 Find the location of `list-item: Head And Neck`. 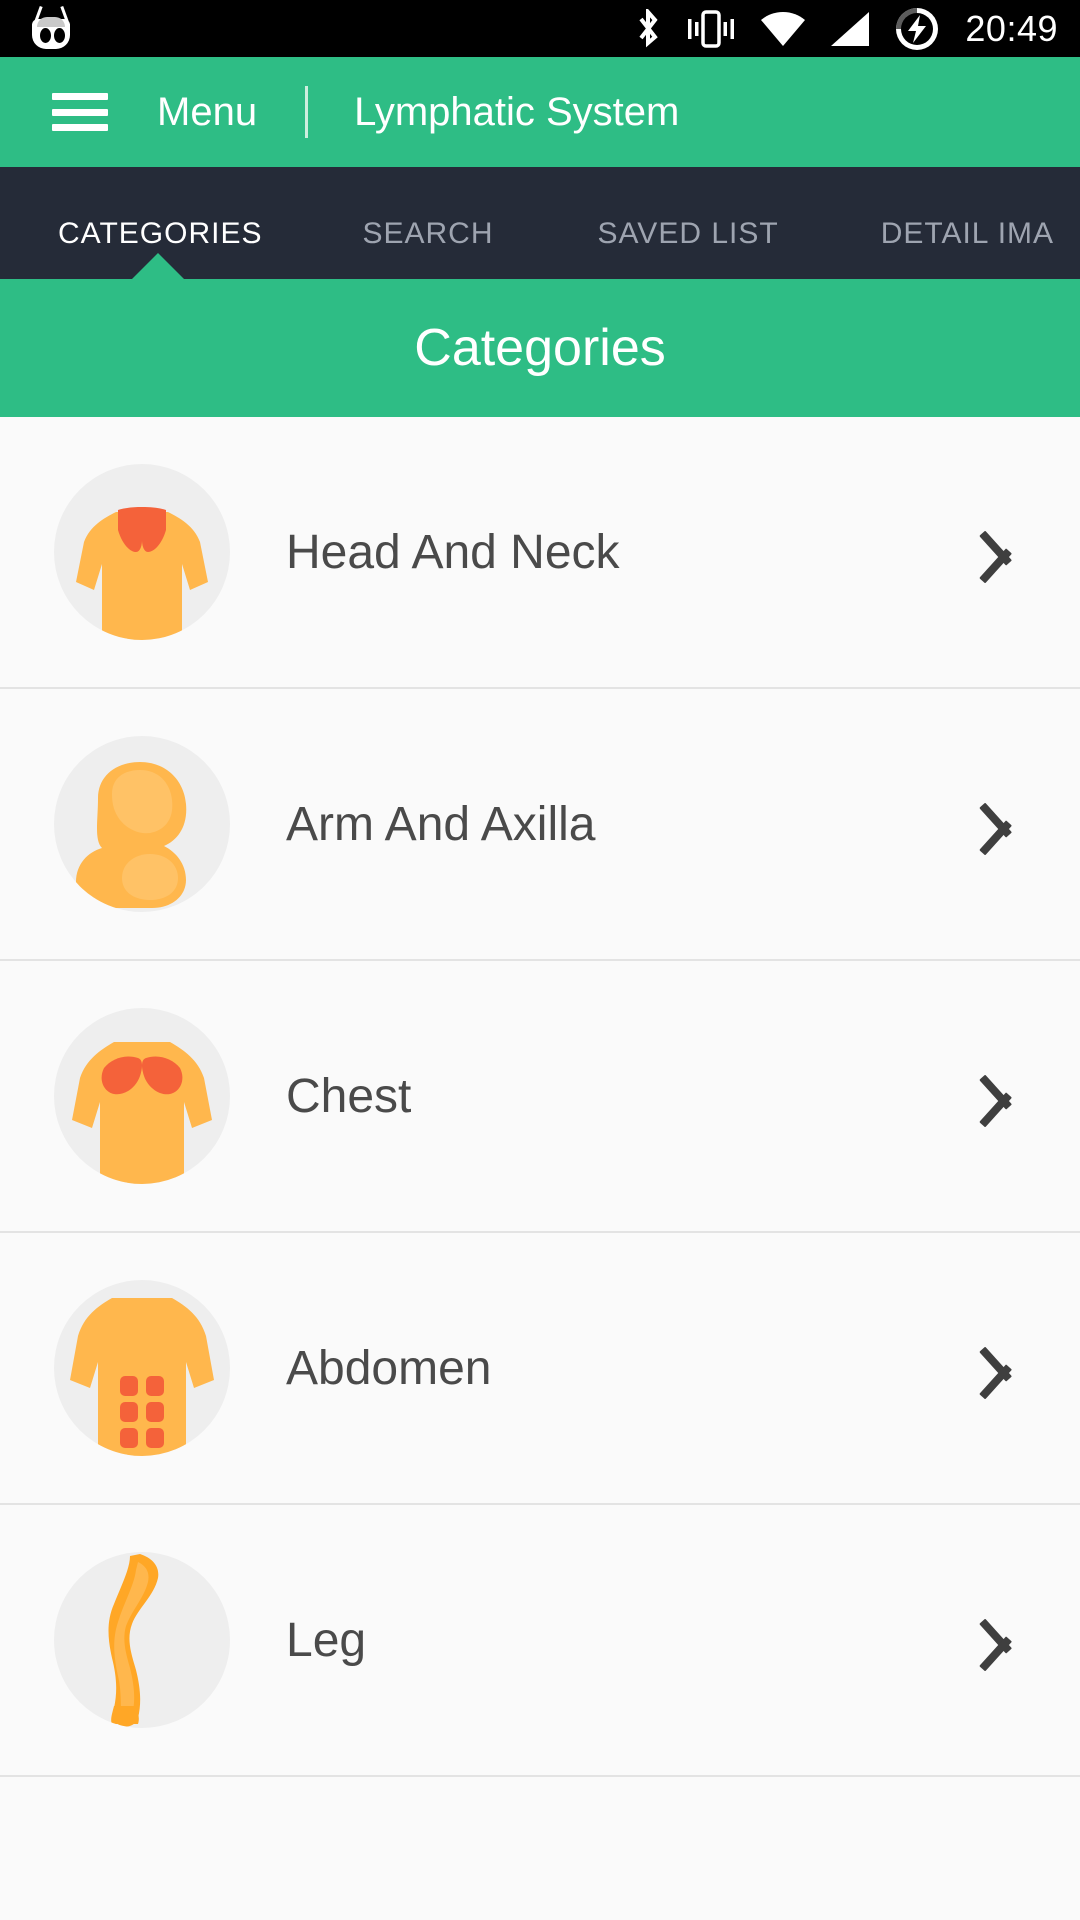

list-item: Head And Neck is located at coordinates (540, 553).